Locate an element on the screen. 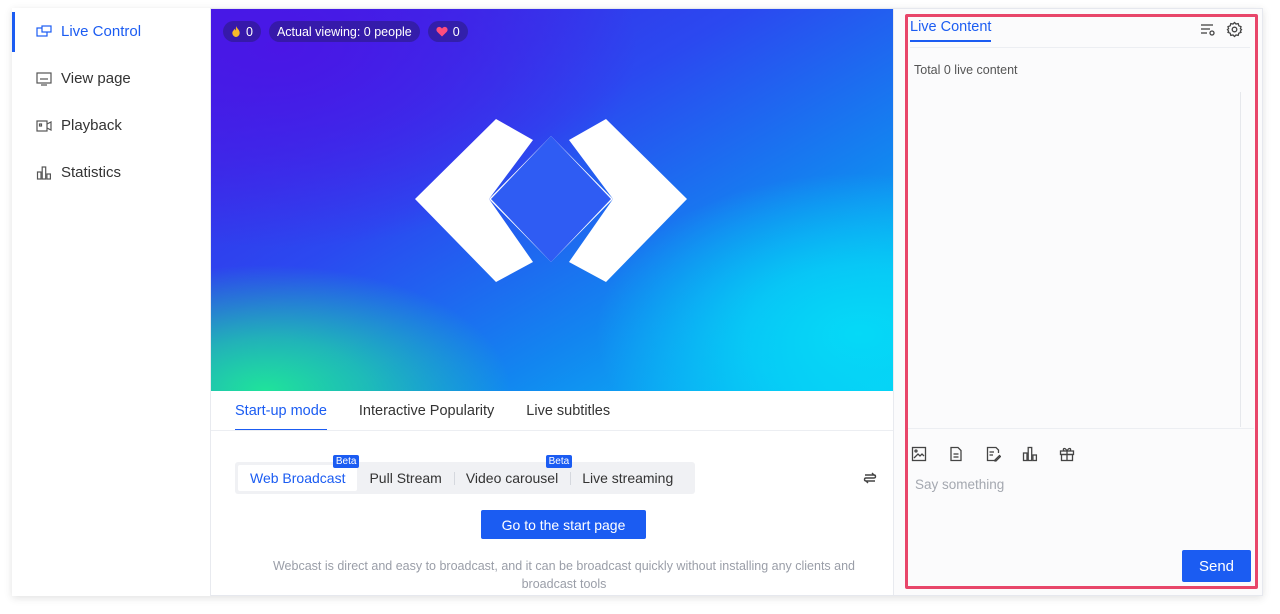 Image resolution: width=1280 pixels, height=614 pixels. content-scrollbar is located at coordinates (1240, 259).